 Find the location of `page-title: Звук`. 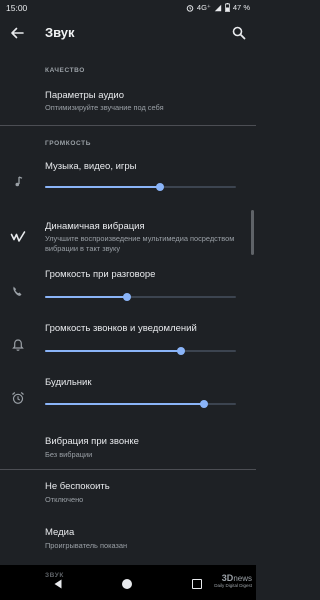

page-title: Звук is located at coordinates (60, 32).